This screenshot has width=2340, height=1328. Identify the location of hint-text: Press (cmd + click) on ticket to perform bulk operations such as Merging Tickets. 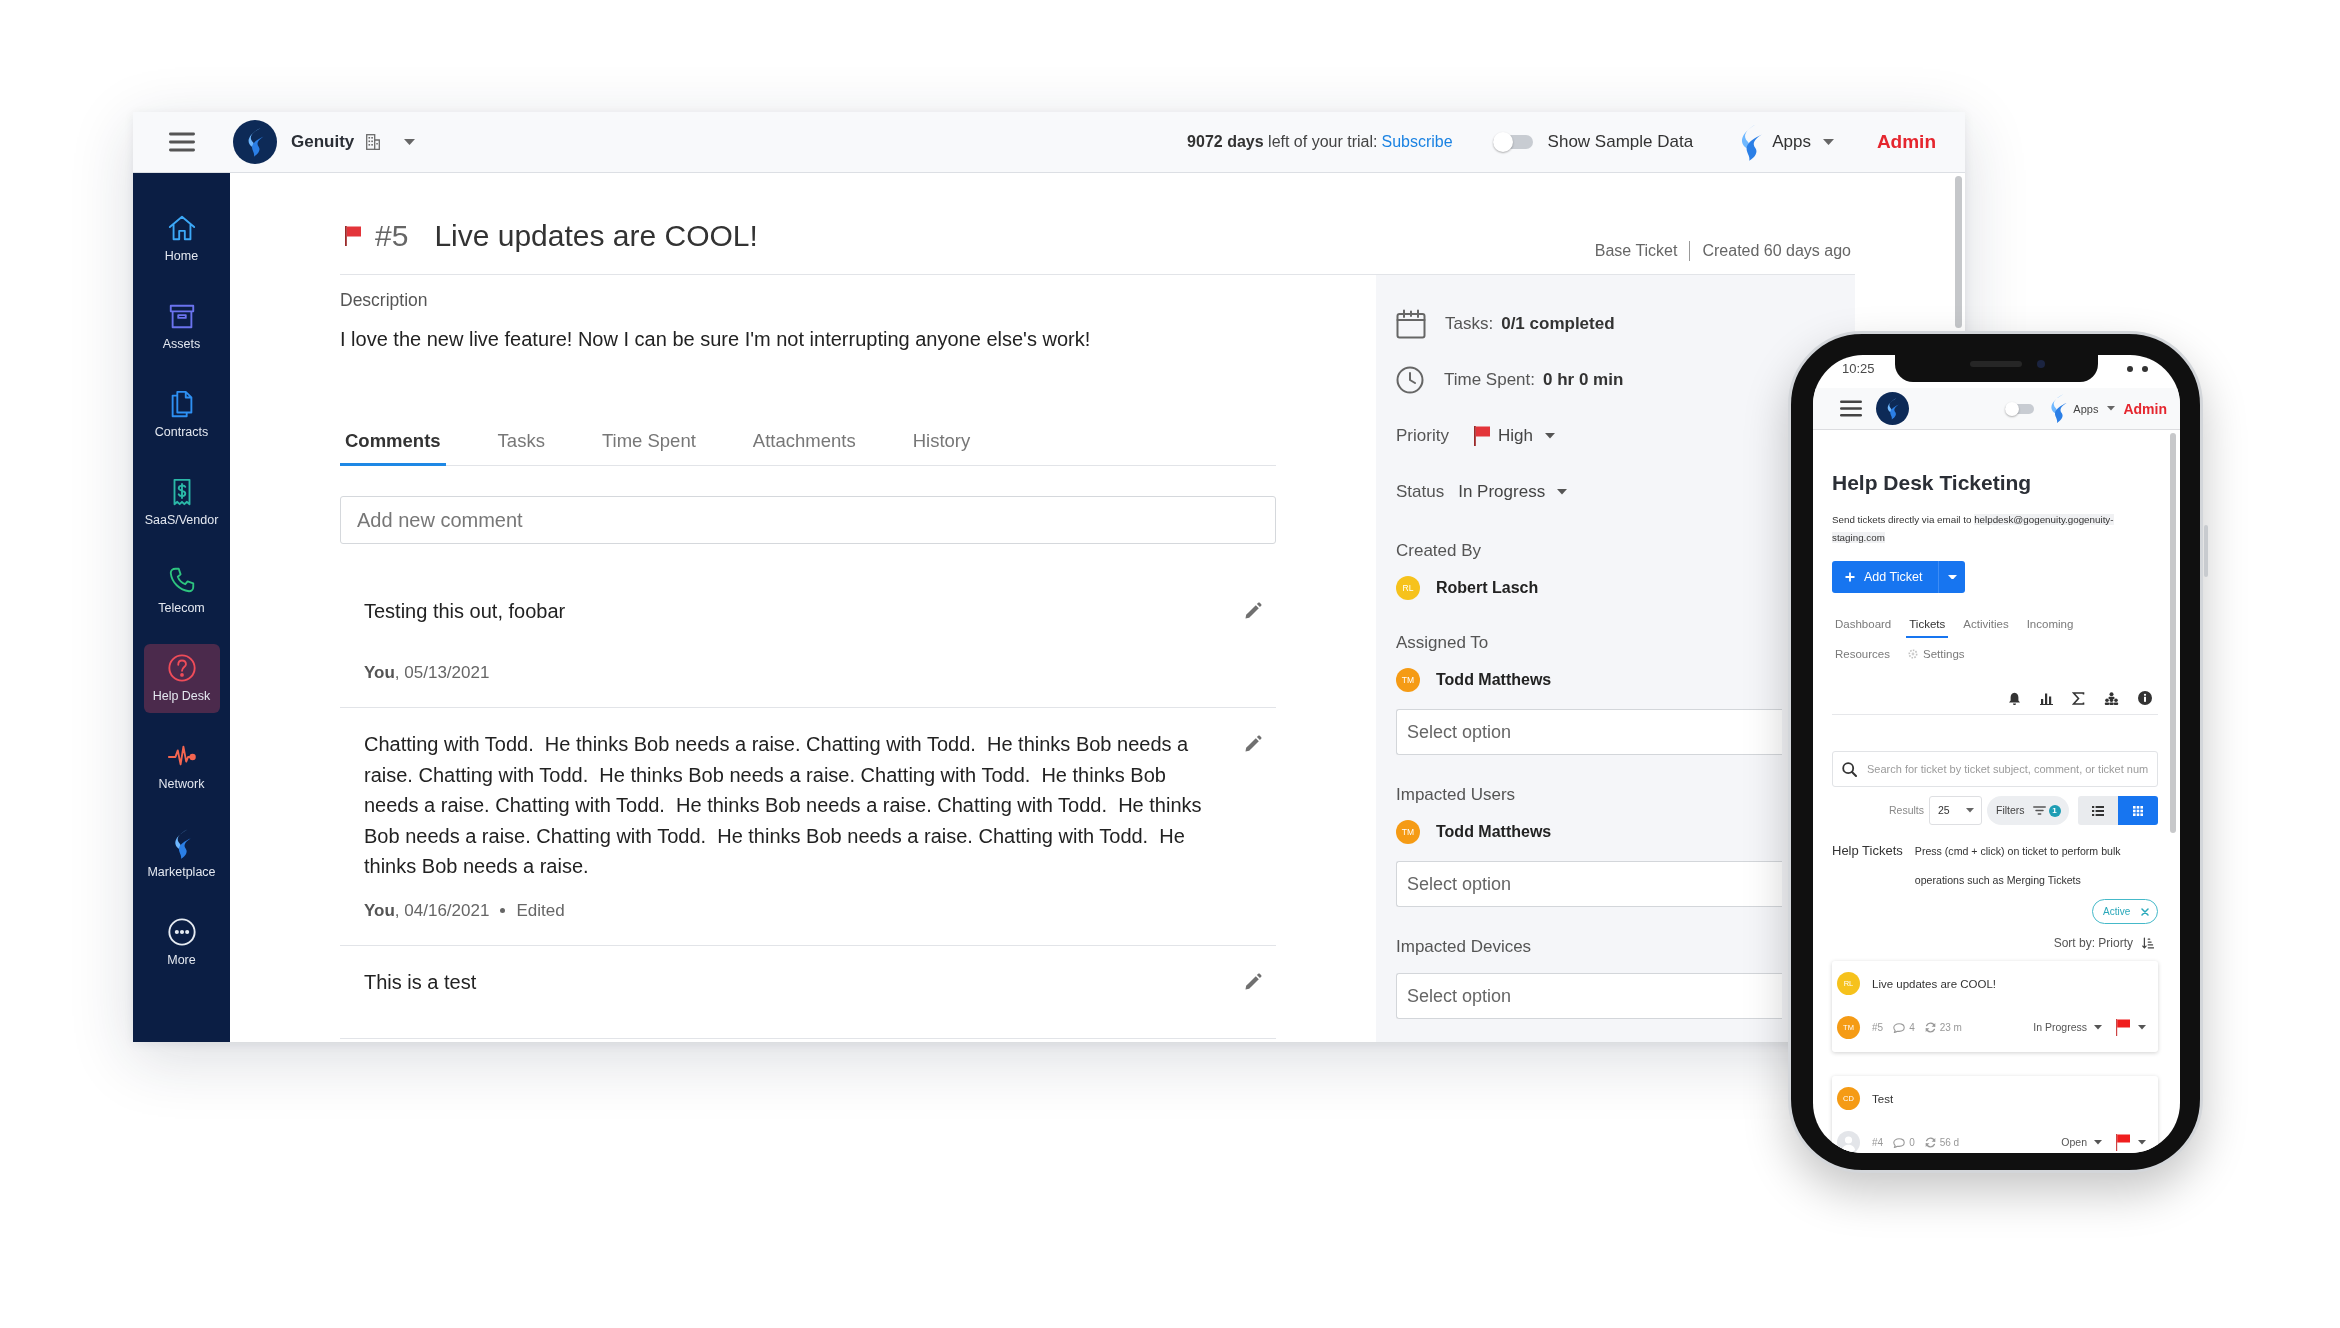
(2018, 866).